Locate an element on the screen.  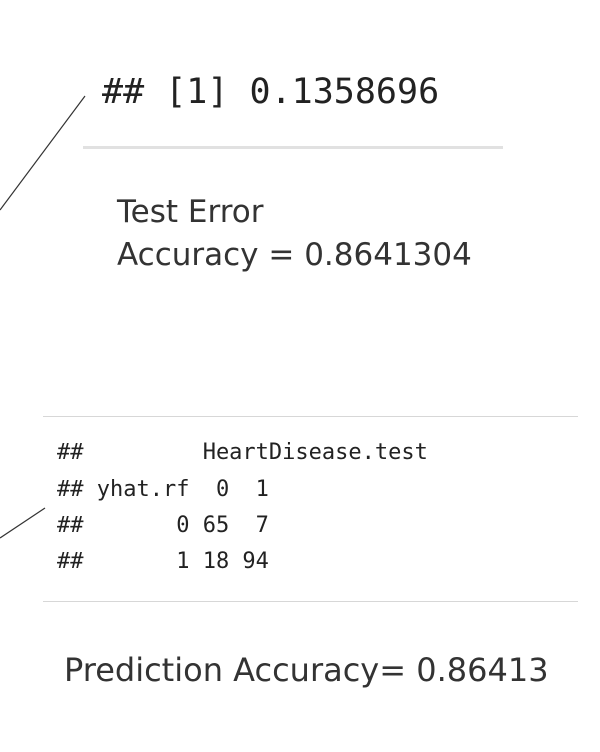
table-header-line: ## HeartDisease.test is located at coordinates (242, 452).